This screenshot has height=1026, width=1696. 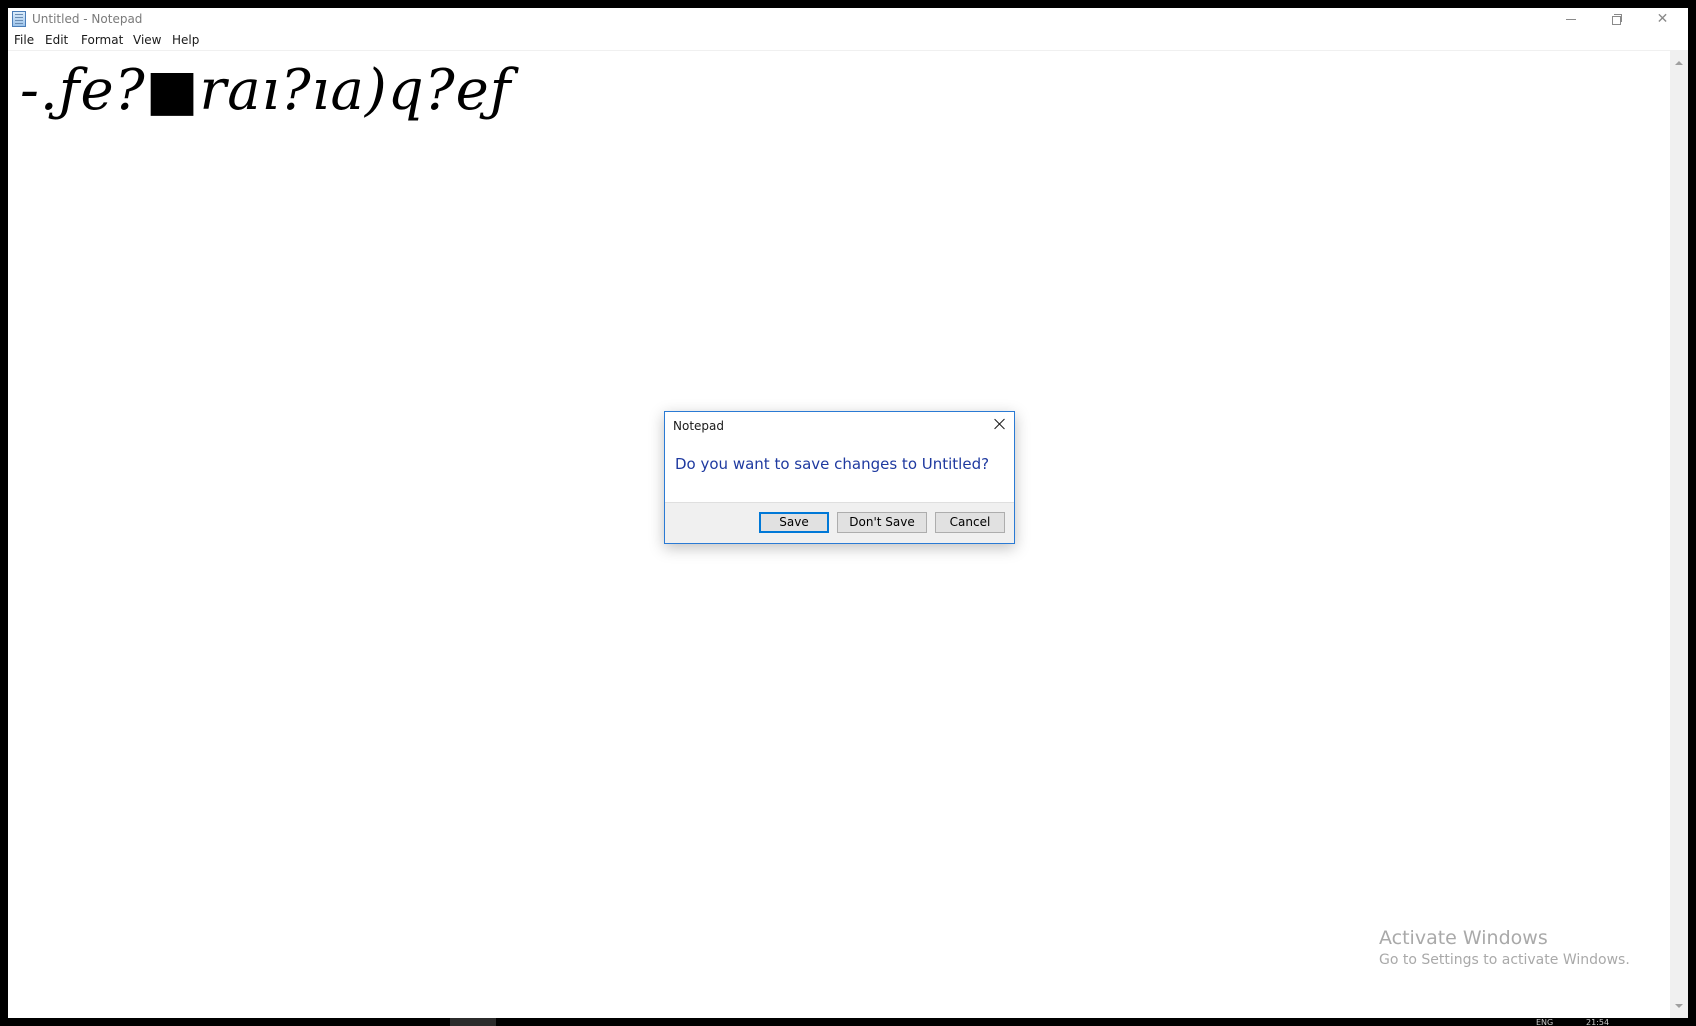 I want to click on dialog-message: Do you want to save changes to Untitled?, so click(x=832, y=464).